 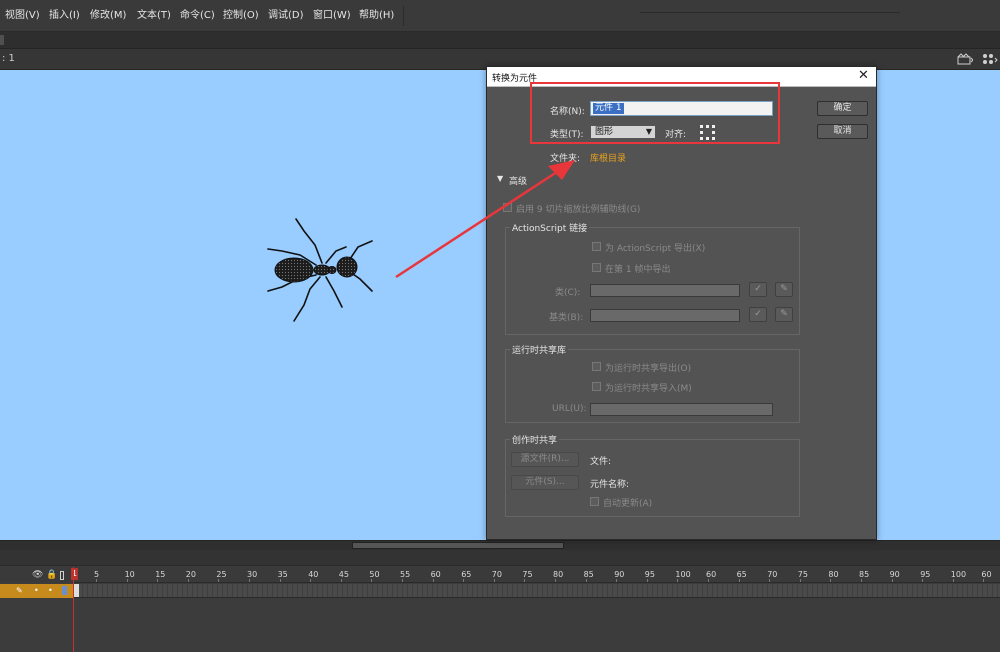 I want to click on class-input, so click(x=665, y=290).